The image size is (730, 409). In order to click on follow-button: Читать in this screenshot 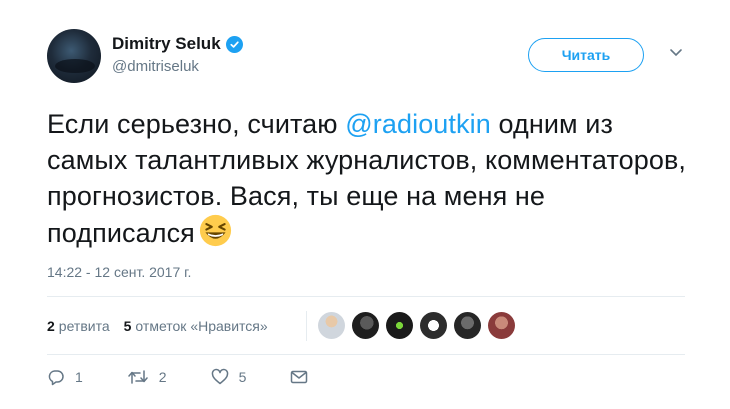, I will do `click(586, 55)`.